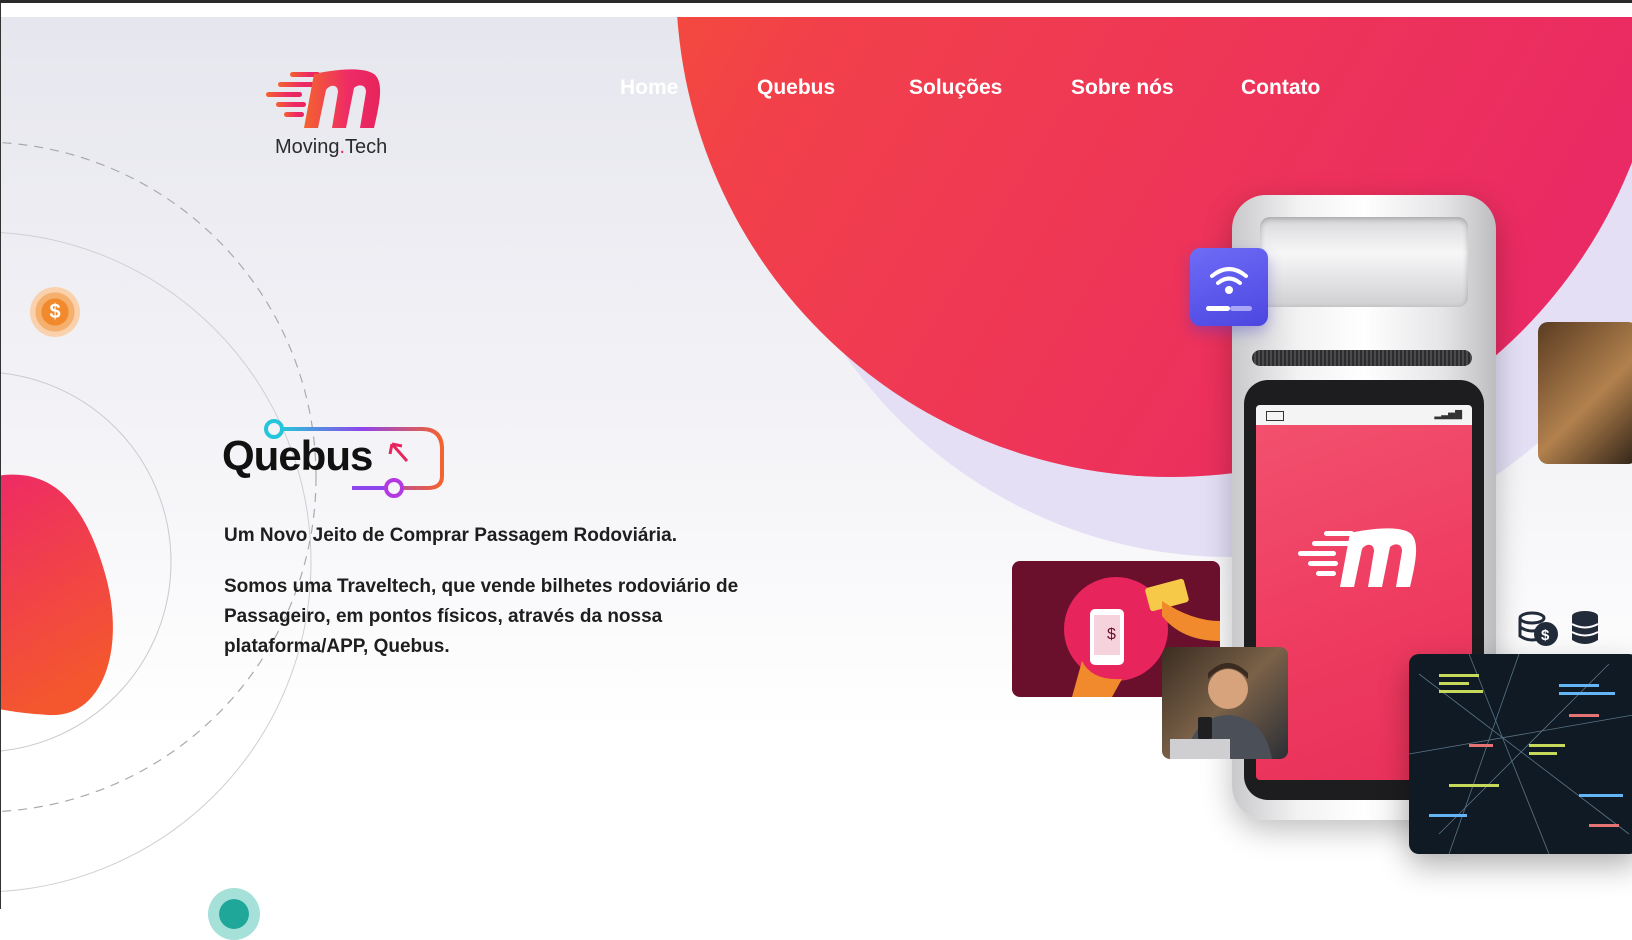  I want to click on smiling-man-with-phone-photo, so click(1225, 703).